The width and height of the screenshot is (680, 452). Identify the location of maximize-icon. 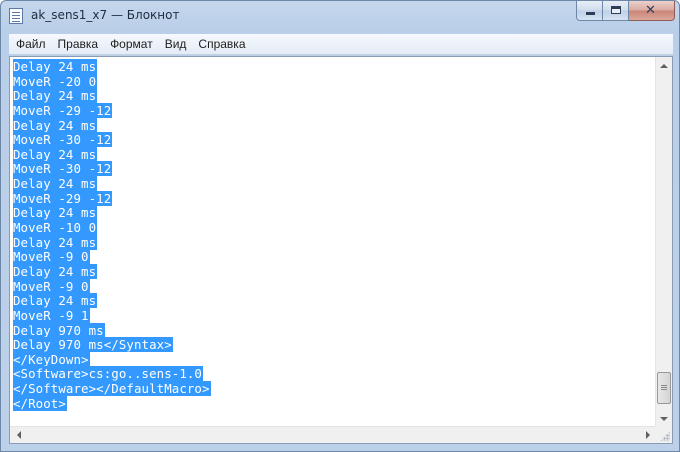
(616, 10).